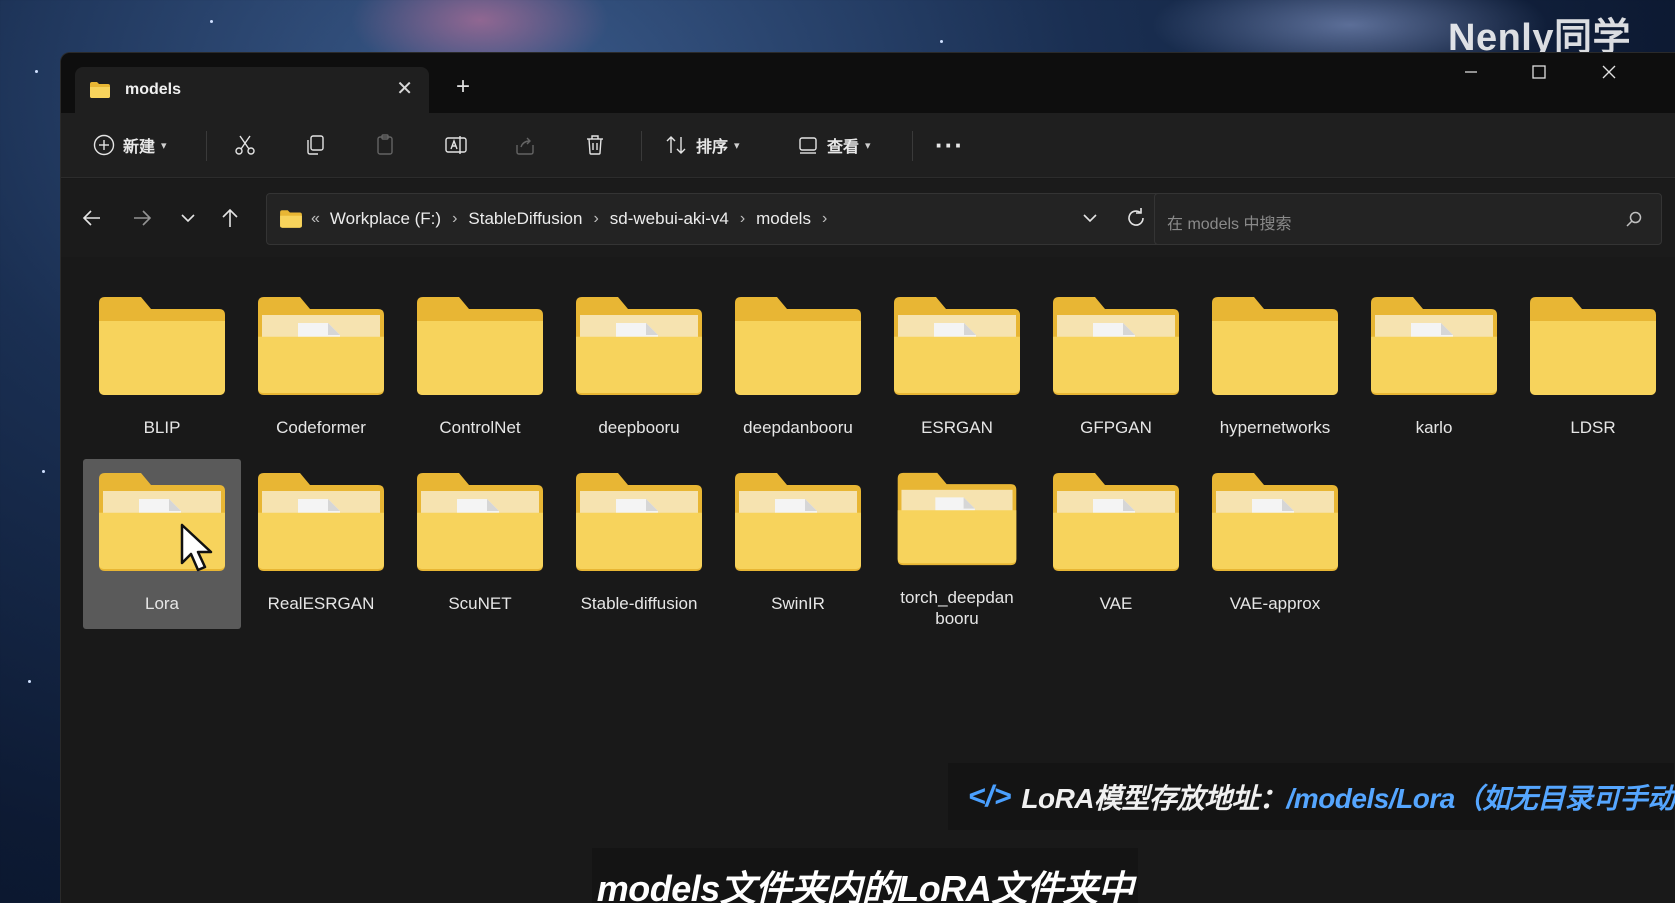 This screenshot has width=1675, height=903. I want to click on copy-icon, so click(315, 145).